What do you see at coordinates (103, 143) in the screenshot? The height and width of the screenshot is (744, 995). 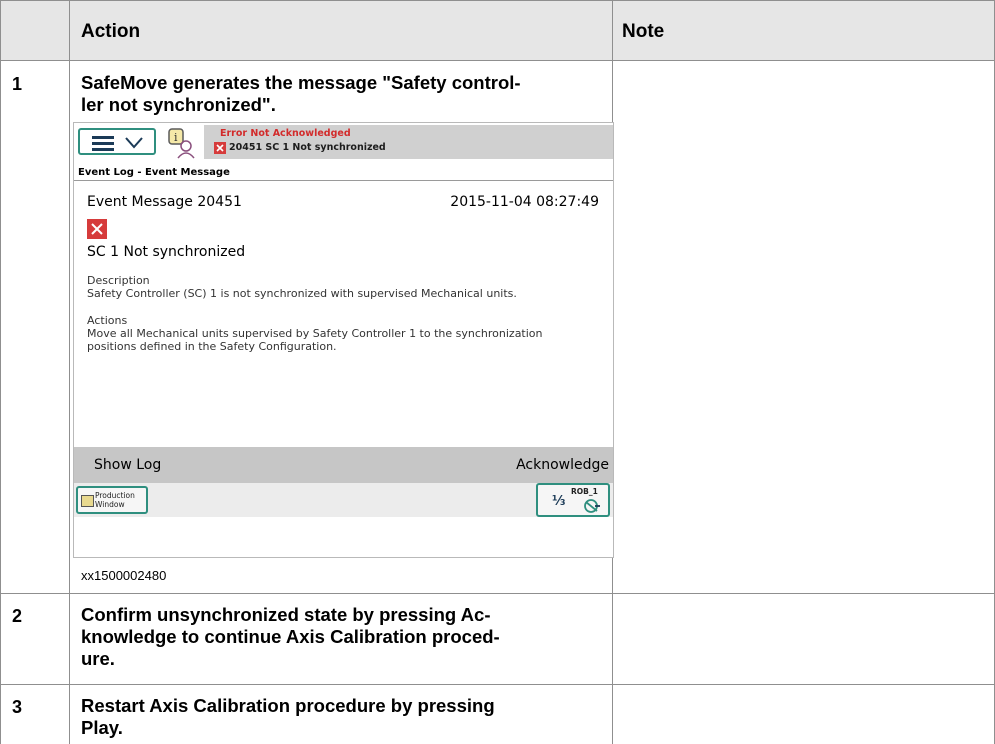 I see `menu-icon` at bounding box center [103, 143].